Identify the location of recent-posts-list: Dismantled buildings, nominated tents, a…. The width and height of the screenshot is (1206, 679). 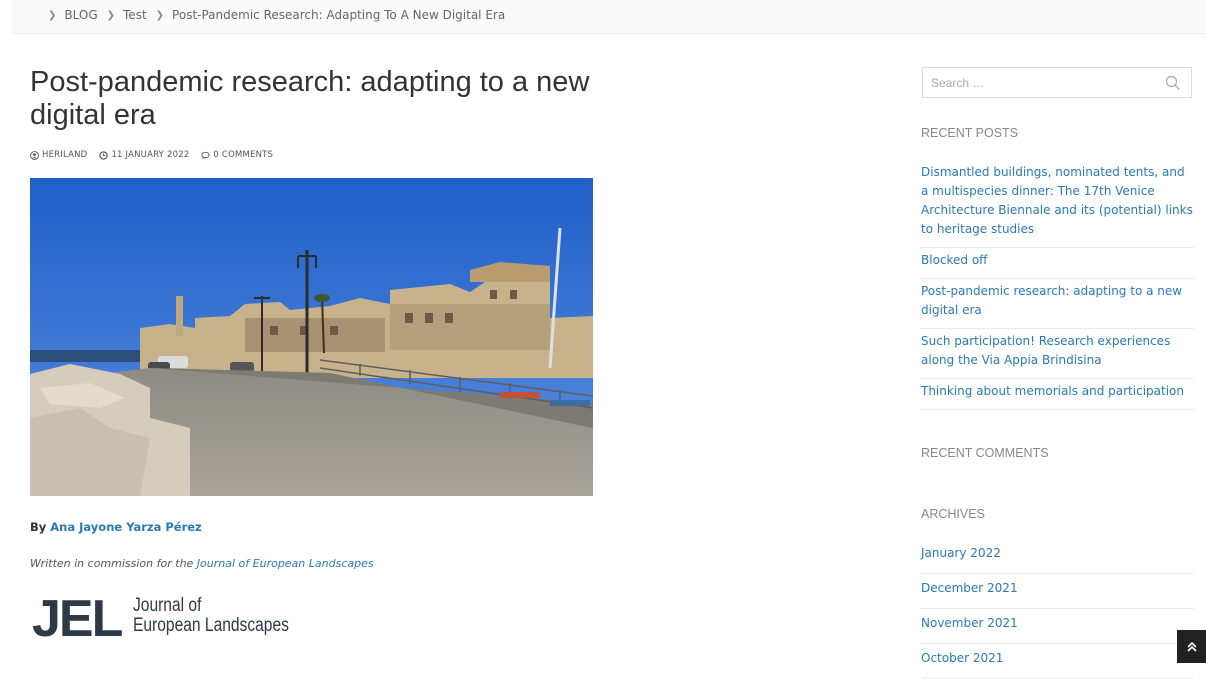
(1057, 285).